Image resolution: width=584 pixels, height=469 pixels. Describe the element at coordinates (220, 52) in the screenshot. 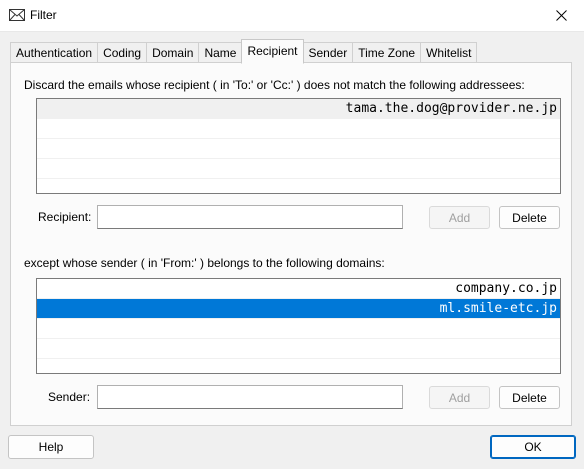

I see `tab-name: Name` at that location.